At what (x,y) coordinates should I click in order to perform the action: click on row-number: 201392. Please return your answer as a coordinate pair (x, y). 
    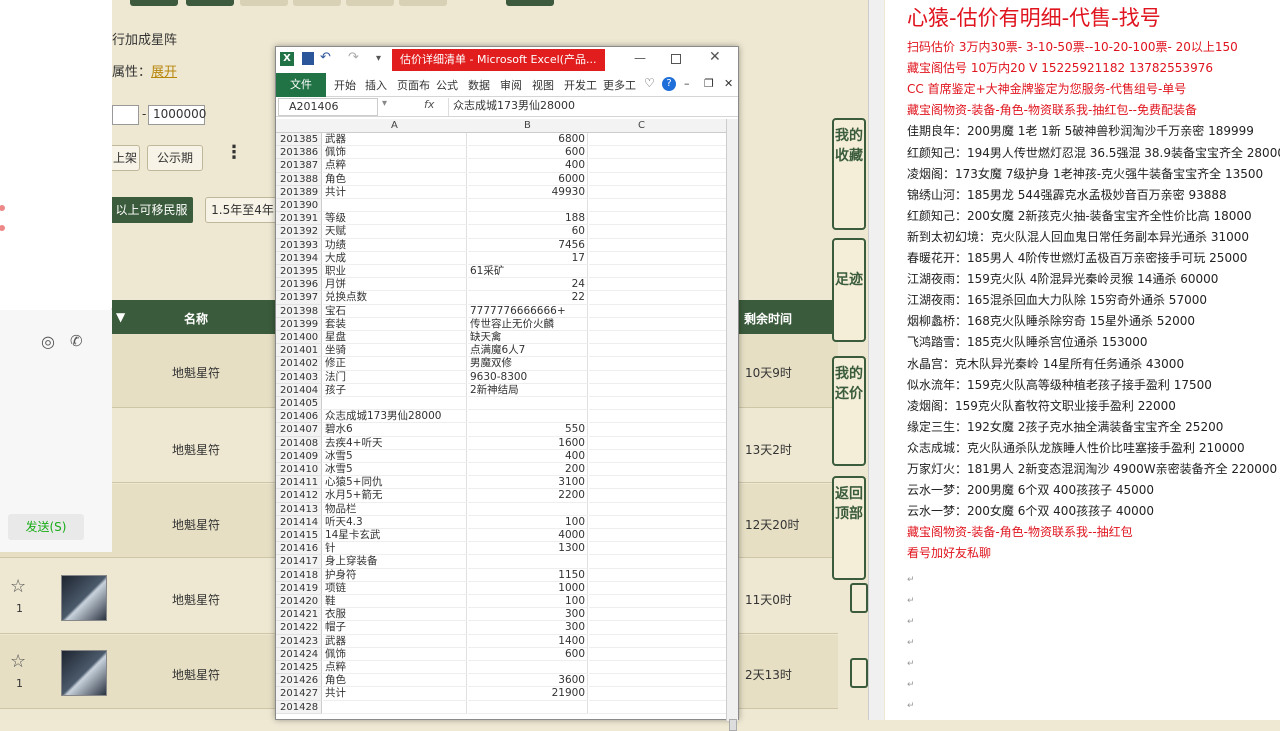
    Looking at the image, I should click on (299, 232).